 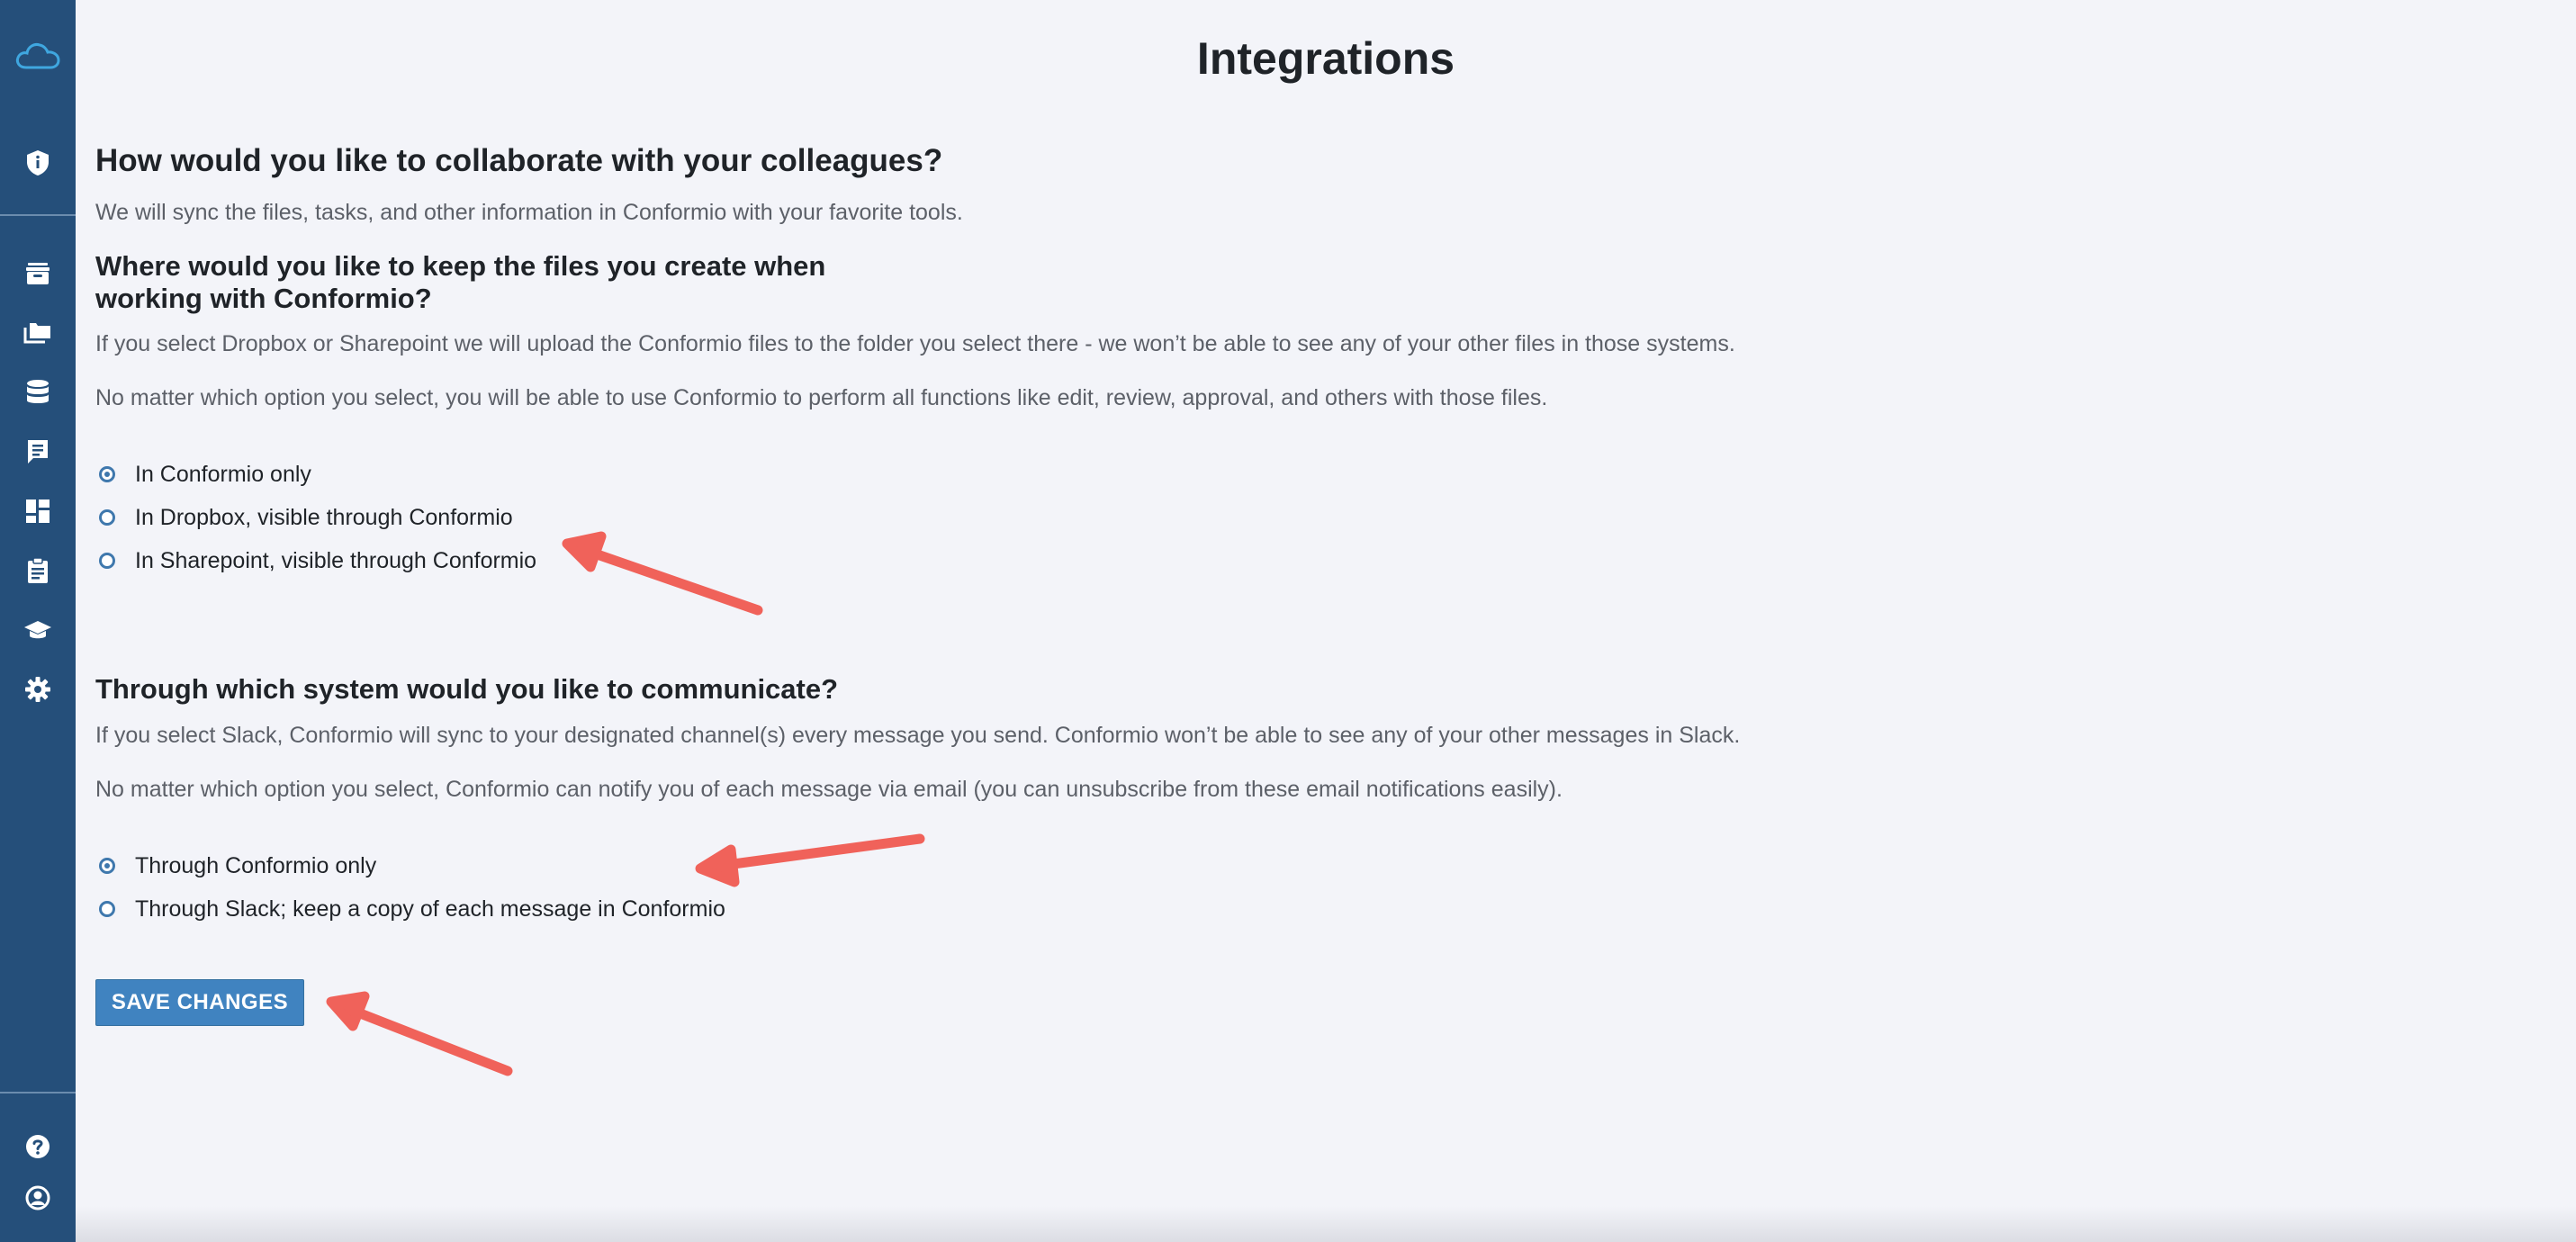 I want to click on graduation-cap-icon, so click(x=38, y=630).